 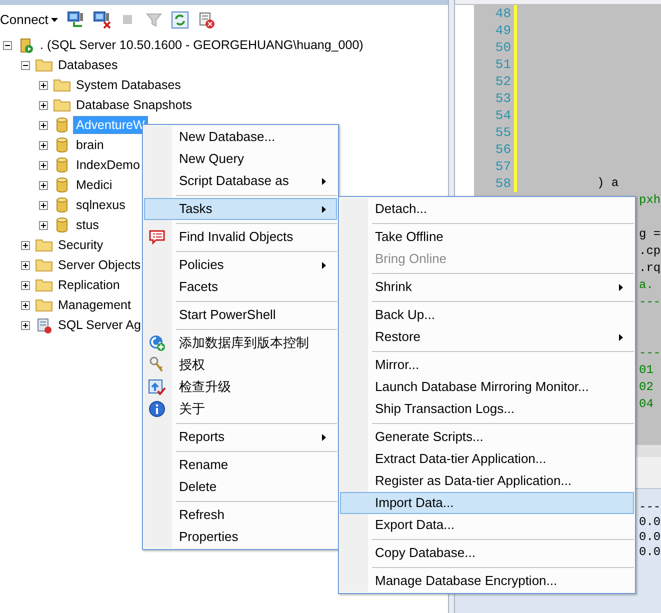 I want to click on line-number: 56, so click(x=503, y=149).